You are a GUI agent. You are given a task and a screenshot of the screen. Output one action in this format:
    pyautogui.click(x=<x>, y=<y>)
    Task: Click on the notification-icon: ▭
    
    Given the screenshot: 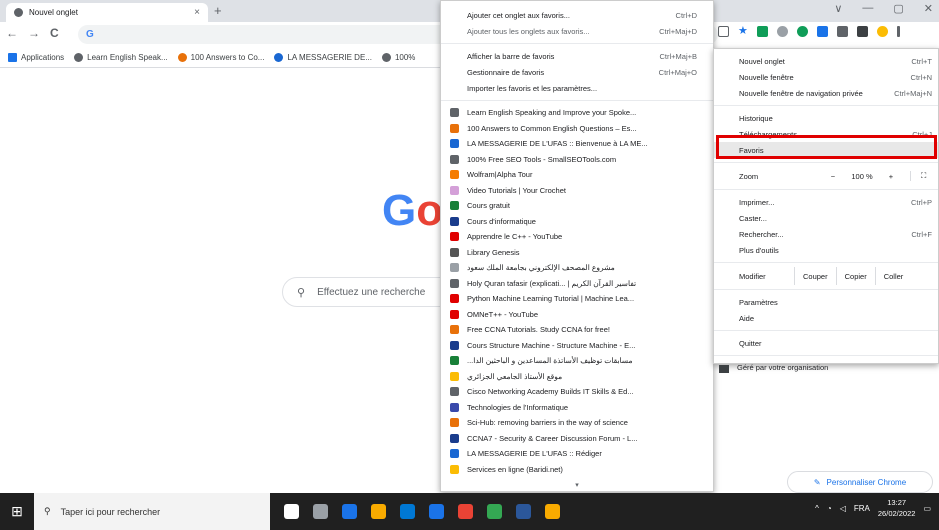 What is the action you would take?
    pyautogui.click(x=927, y=508)
    